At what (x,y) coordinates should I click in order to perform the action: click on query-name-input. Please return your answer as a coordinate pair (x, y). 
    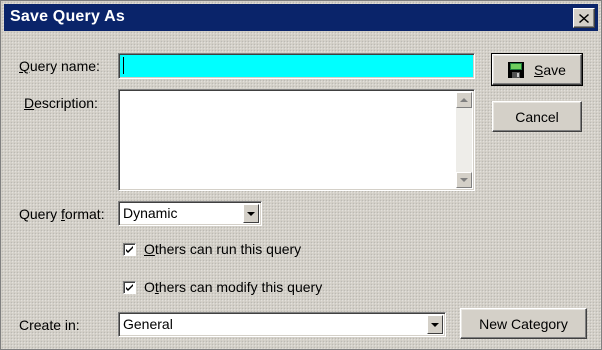
    Looking at the image, I should click on (296, 66).